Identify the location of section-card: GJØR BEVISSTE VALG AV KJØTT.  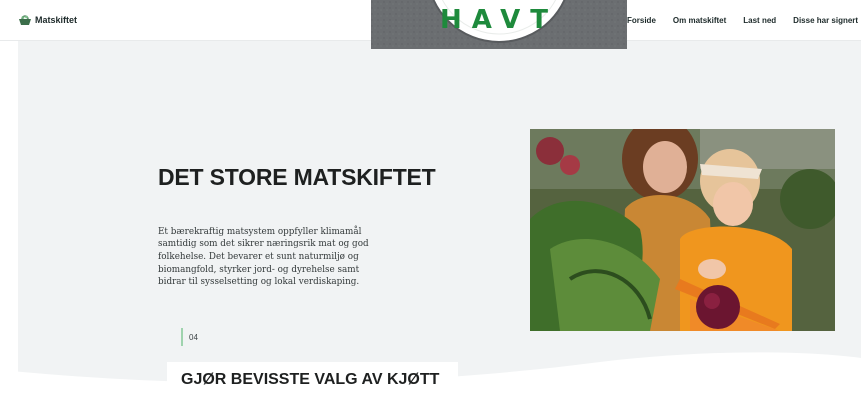
(312, 380).